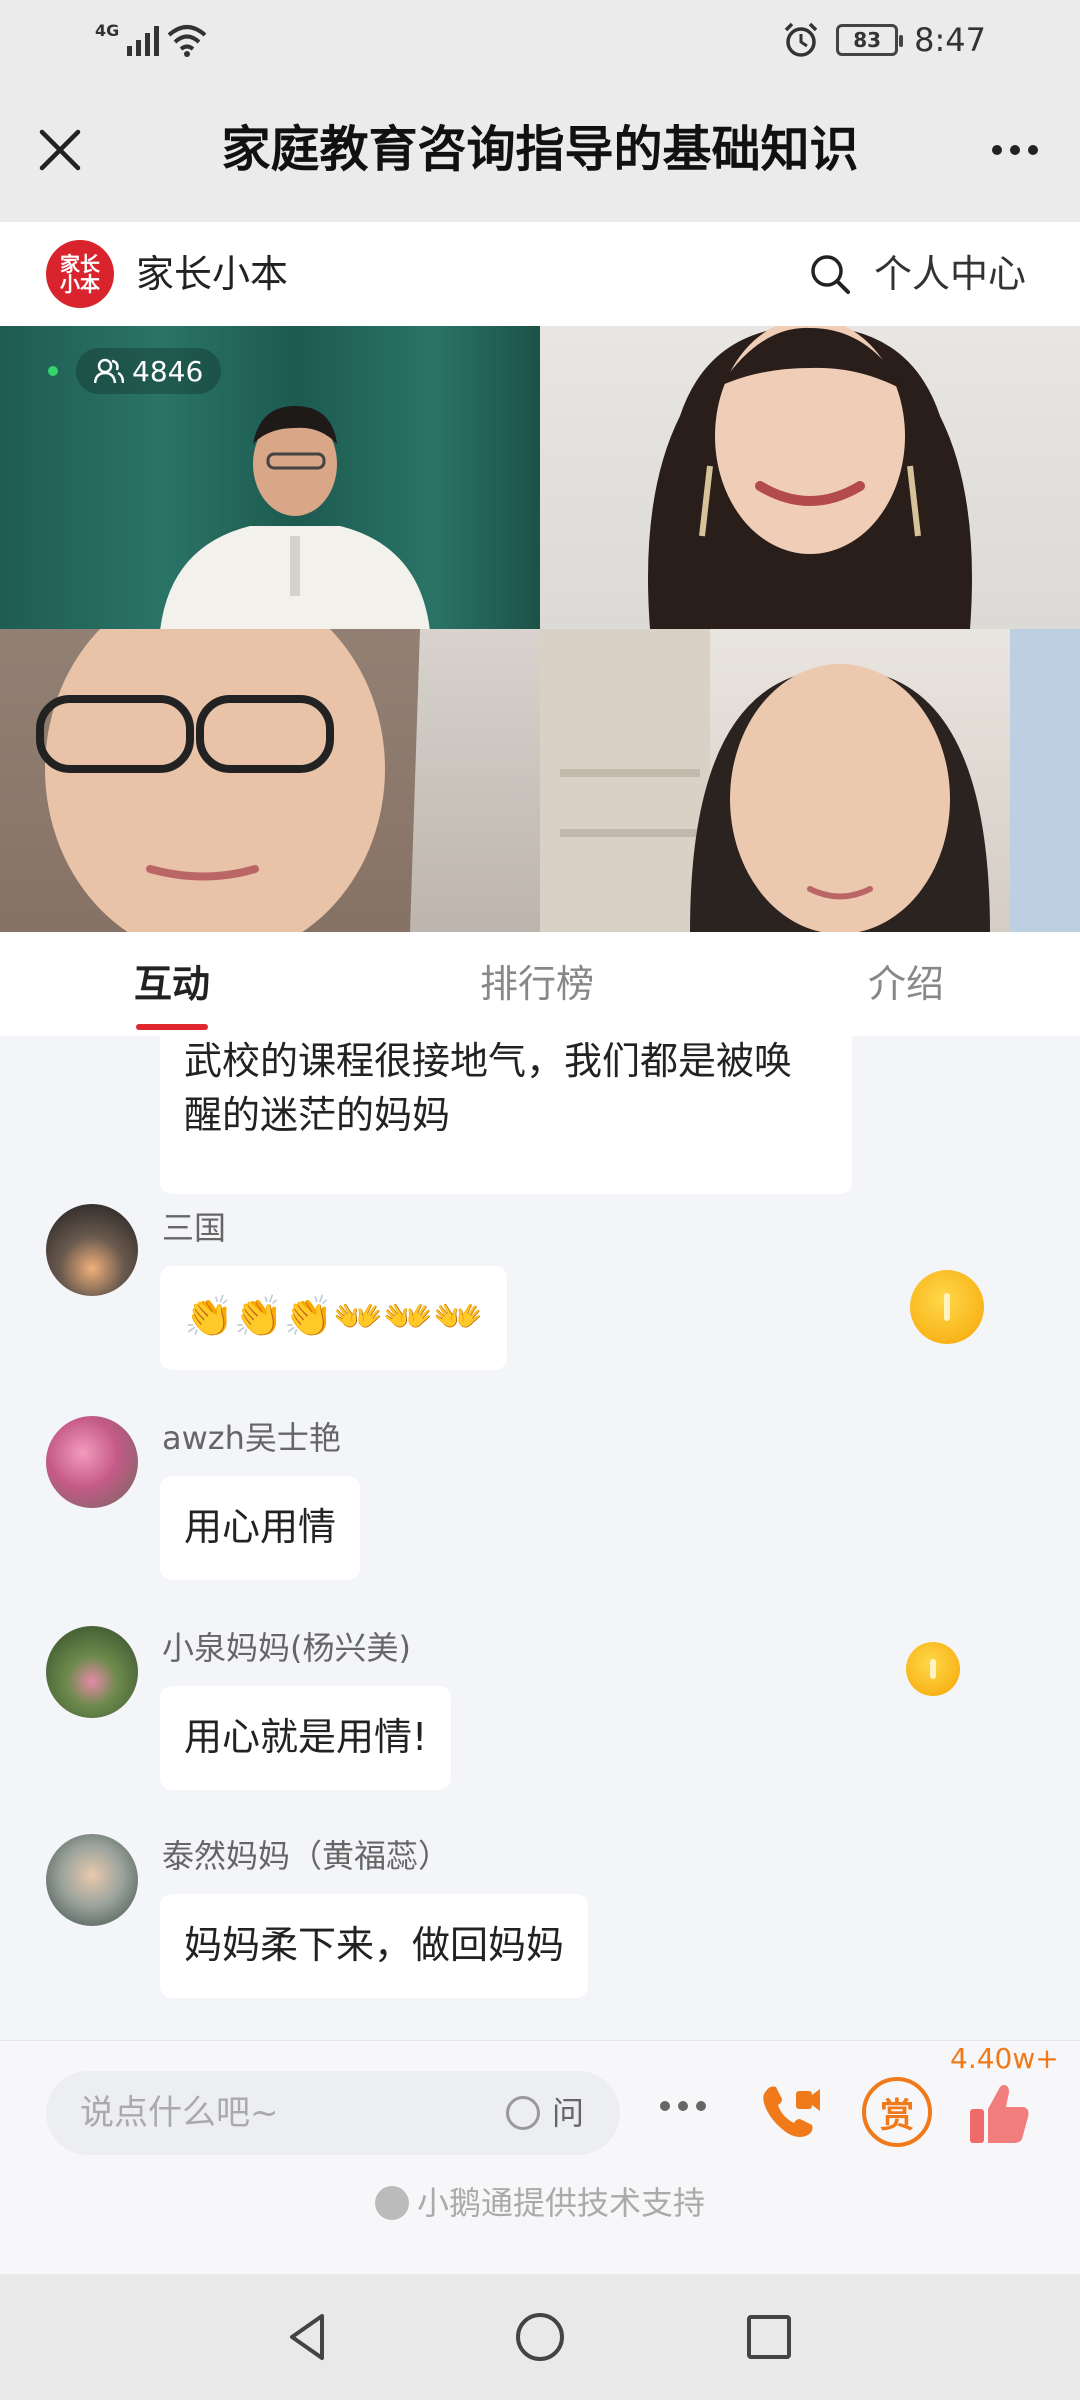 Image resolution: width=1080 pixels, height=2400 pixels. Describe the element at coordinates (544, 2113) in the screenshot. I see `ask-question-toggle: 问` at that location.